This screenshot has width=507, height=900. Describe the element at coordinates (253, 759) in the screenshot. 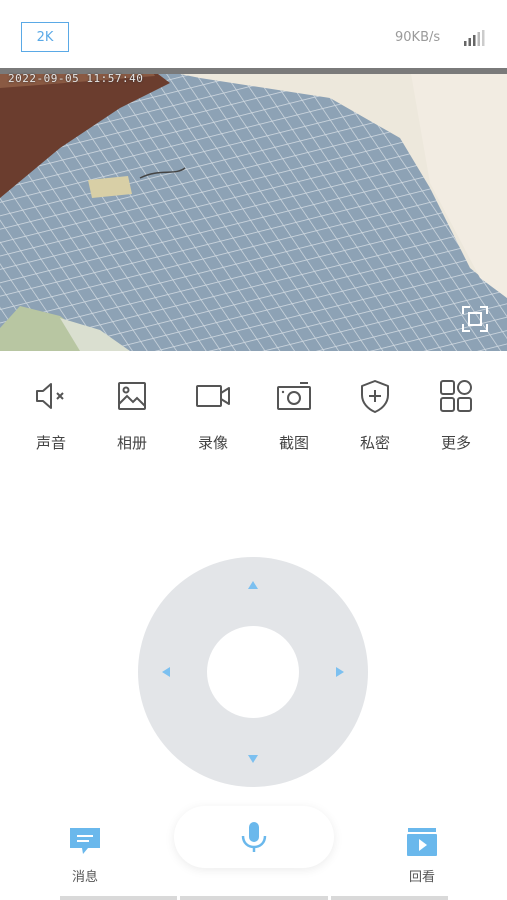

I see `arrow-down-icon` at that location.